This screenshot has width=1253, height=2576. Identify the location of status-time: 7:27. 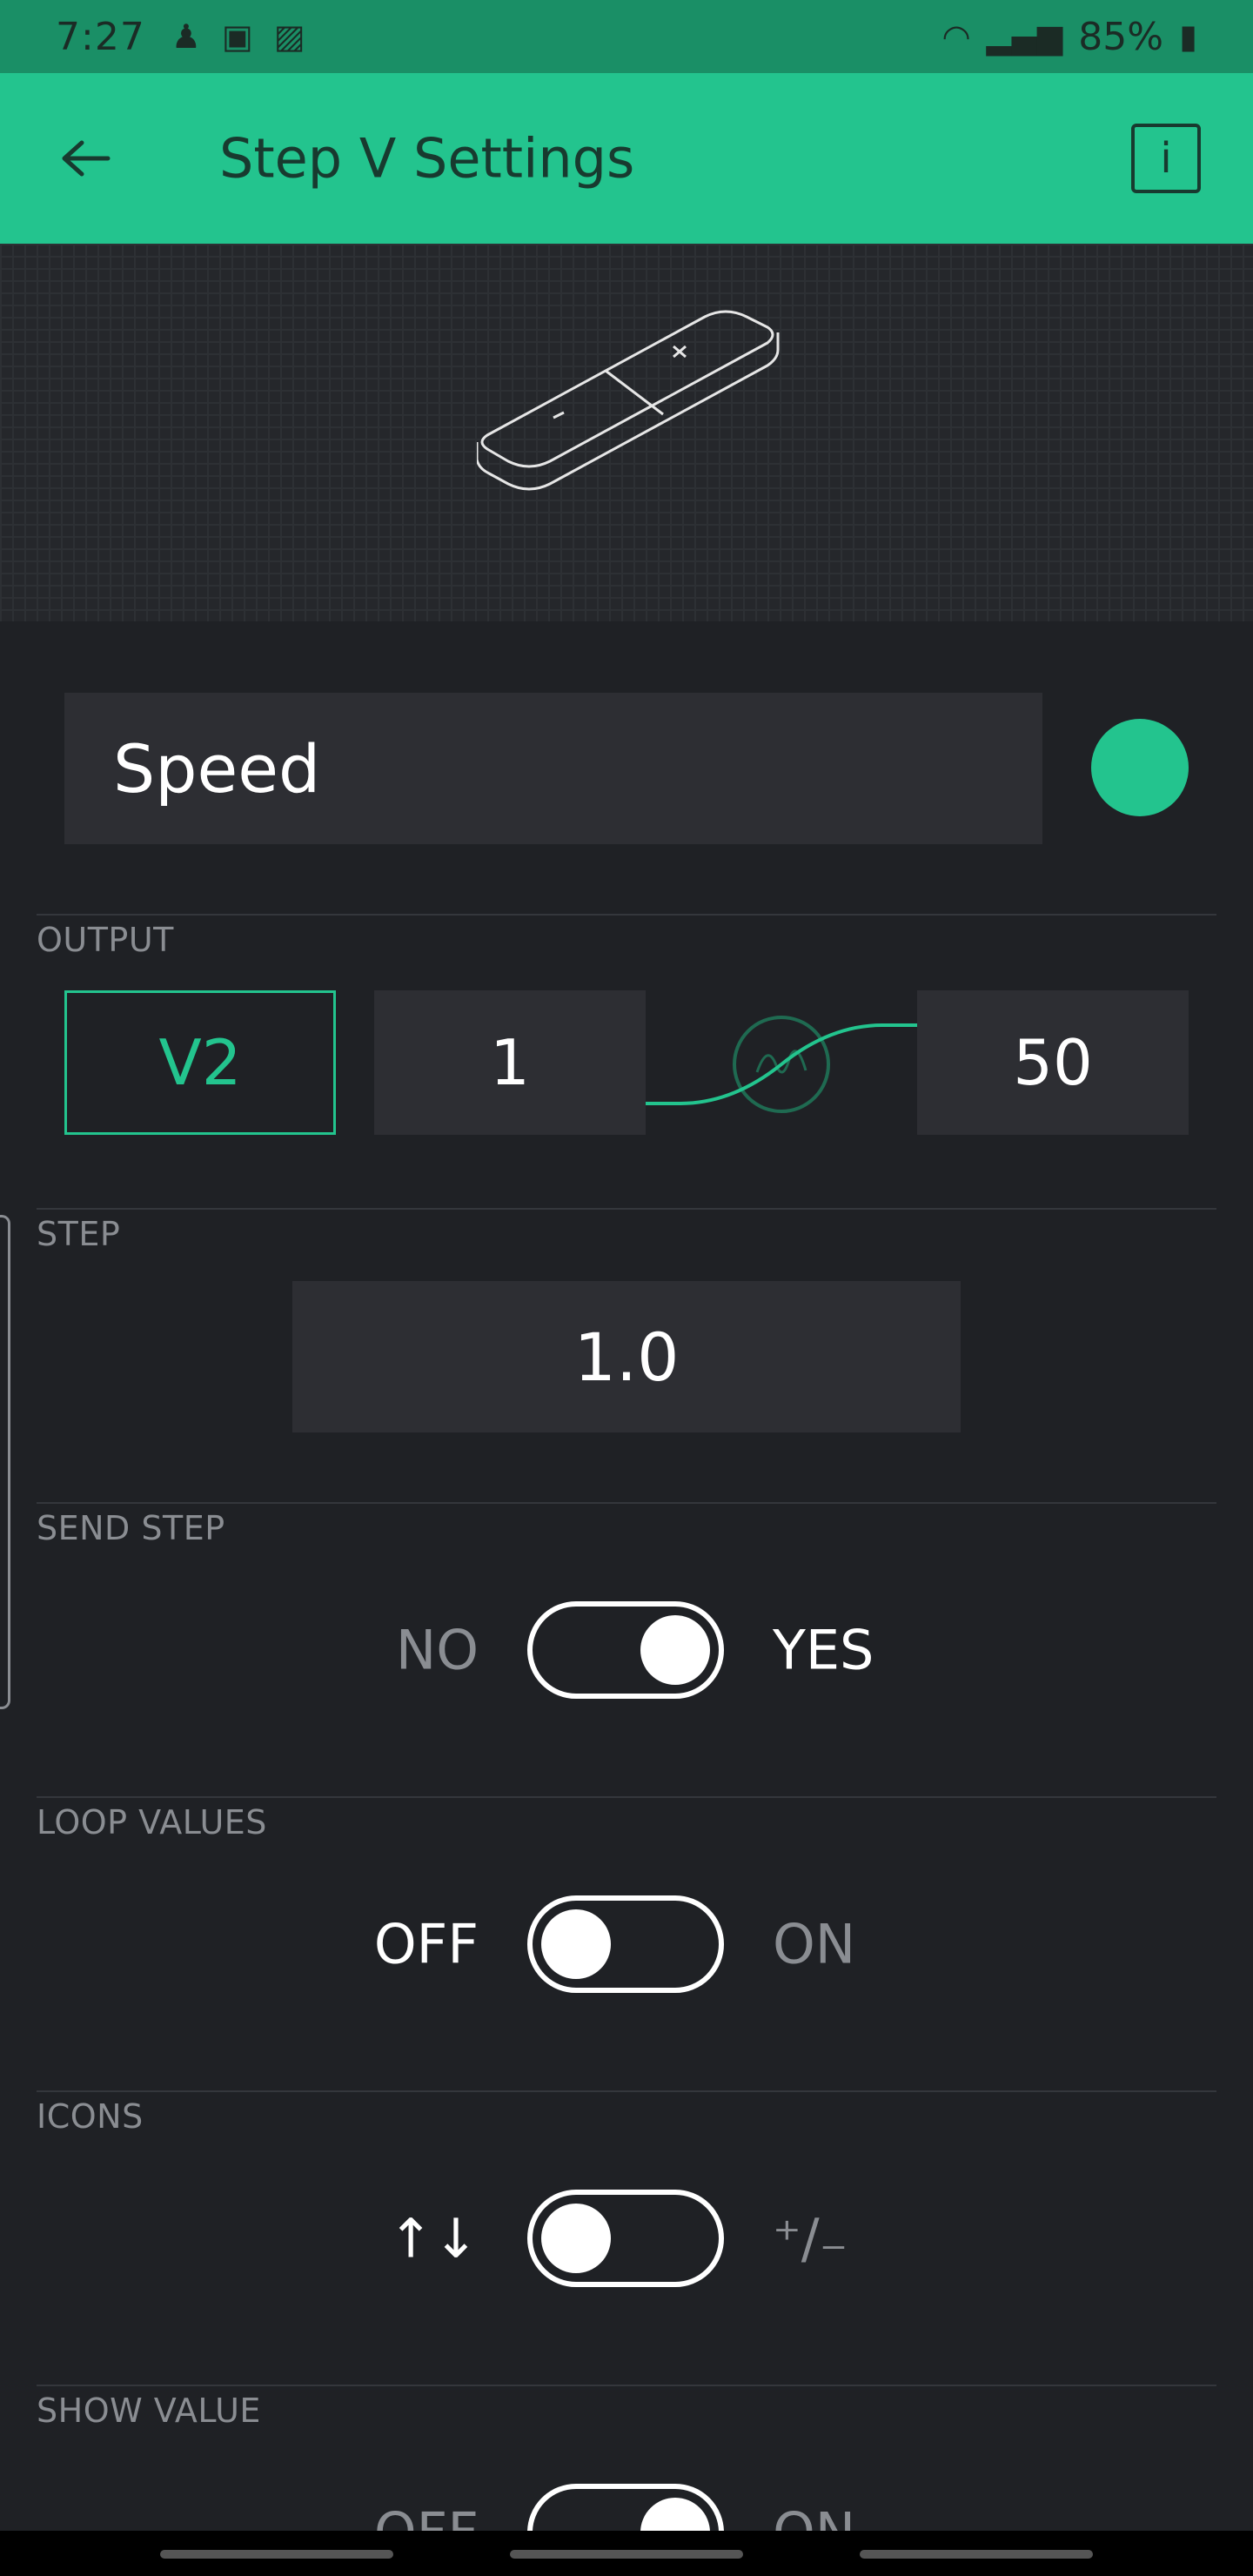
(100, 37).